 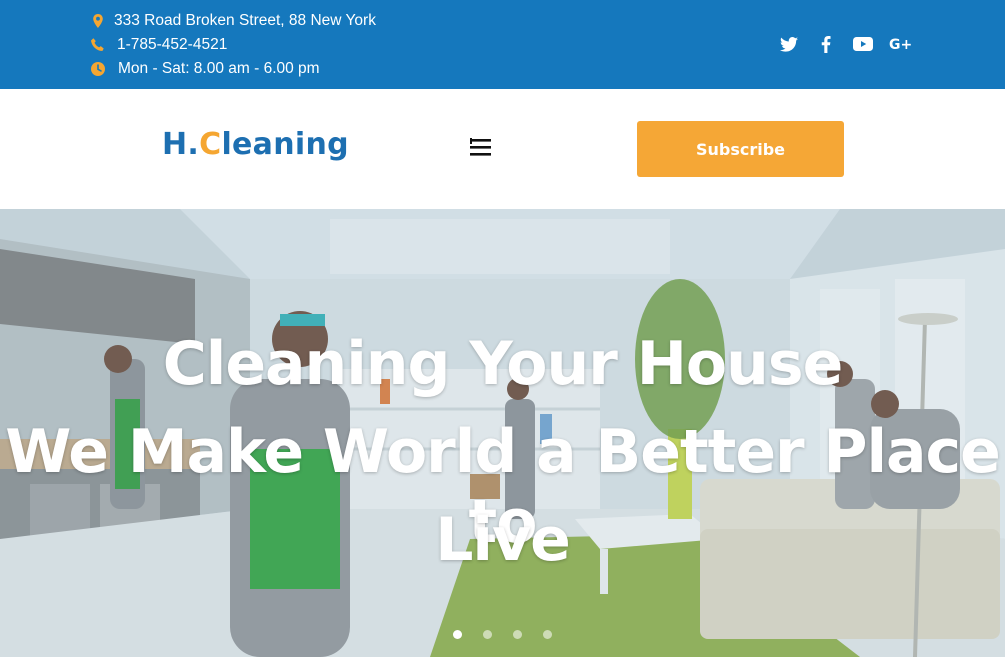 I want to click on clock-icon, so click(x=98, y=69).